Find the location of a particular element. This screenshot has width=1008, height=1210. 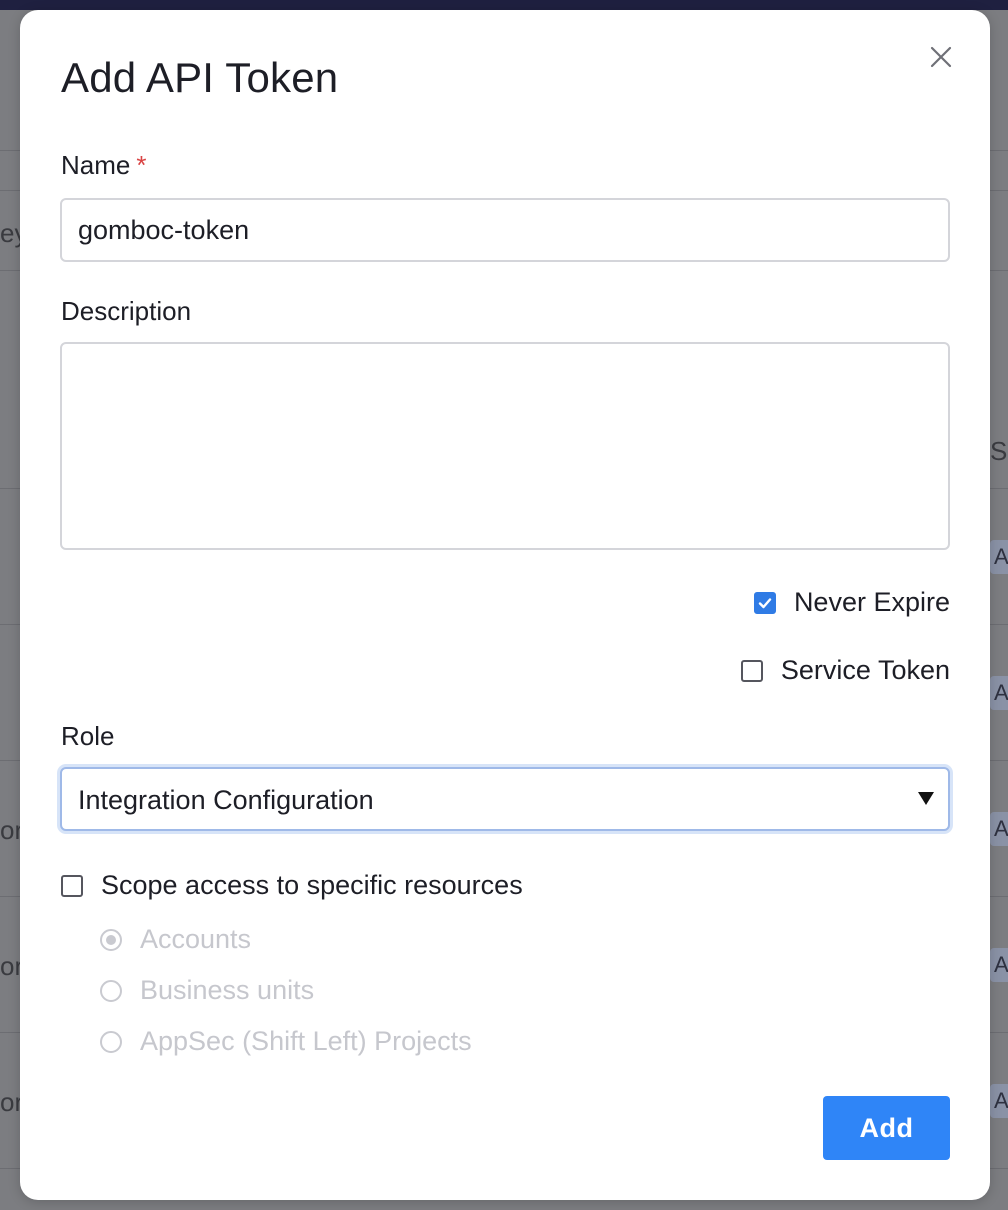

radio-label: Business units is located at coordinates (227, 990).